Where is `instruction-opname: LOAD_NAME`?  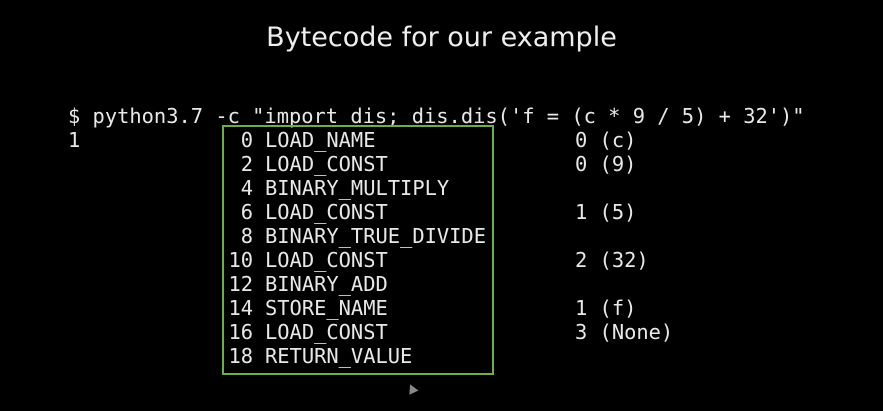
instruction-opname: LOAD_NAME is located at coordinates (320, 140).